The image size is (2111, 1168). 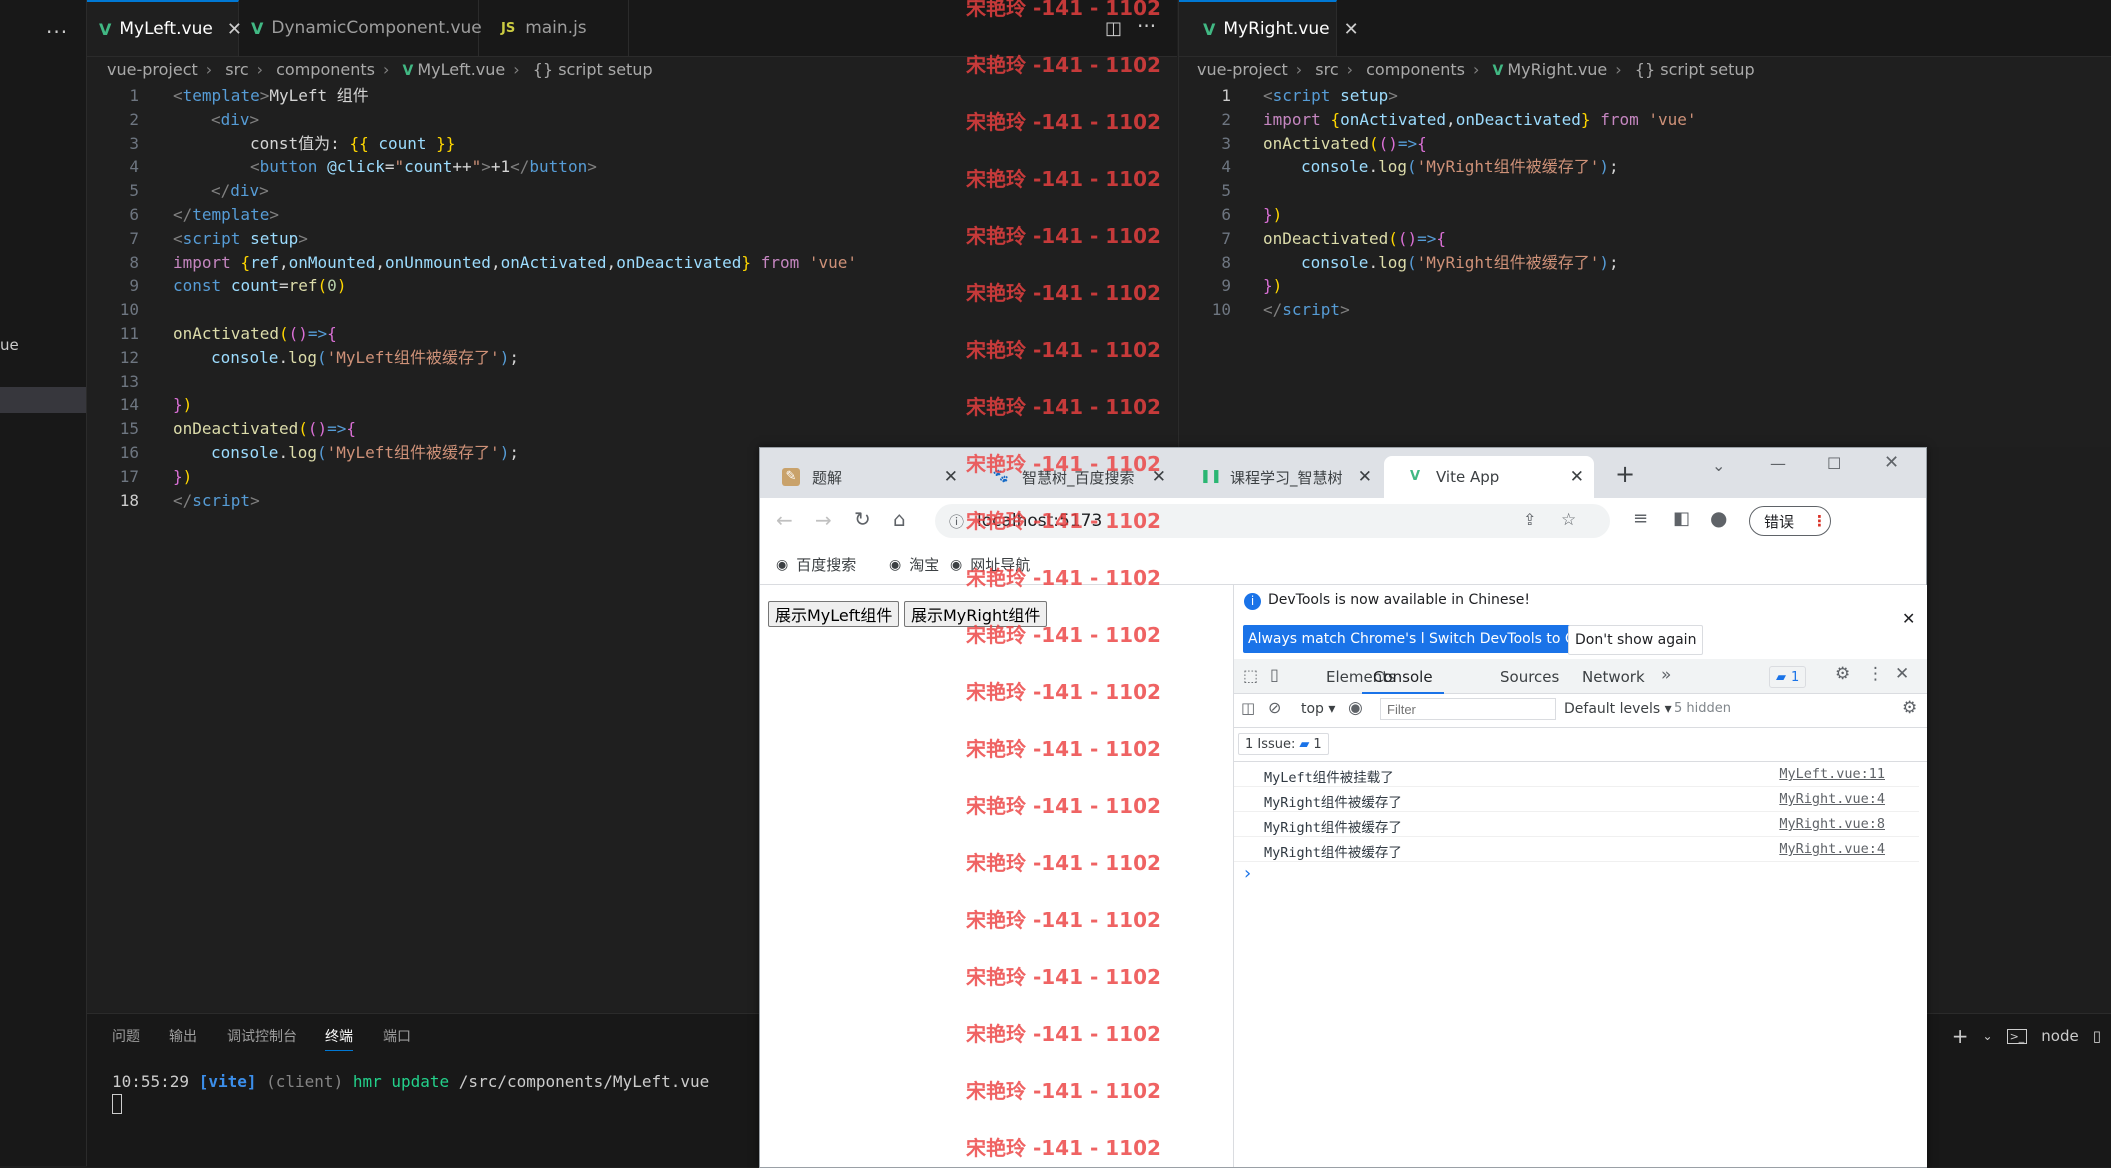 I want to click on split-editor-icon: ◫, so click(x=1113, y=28).